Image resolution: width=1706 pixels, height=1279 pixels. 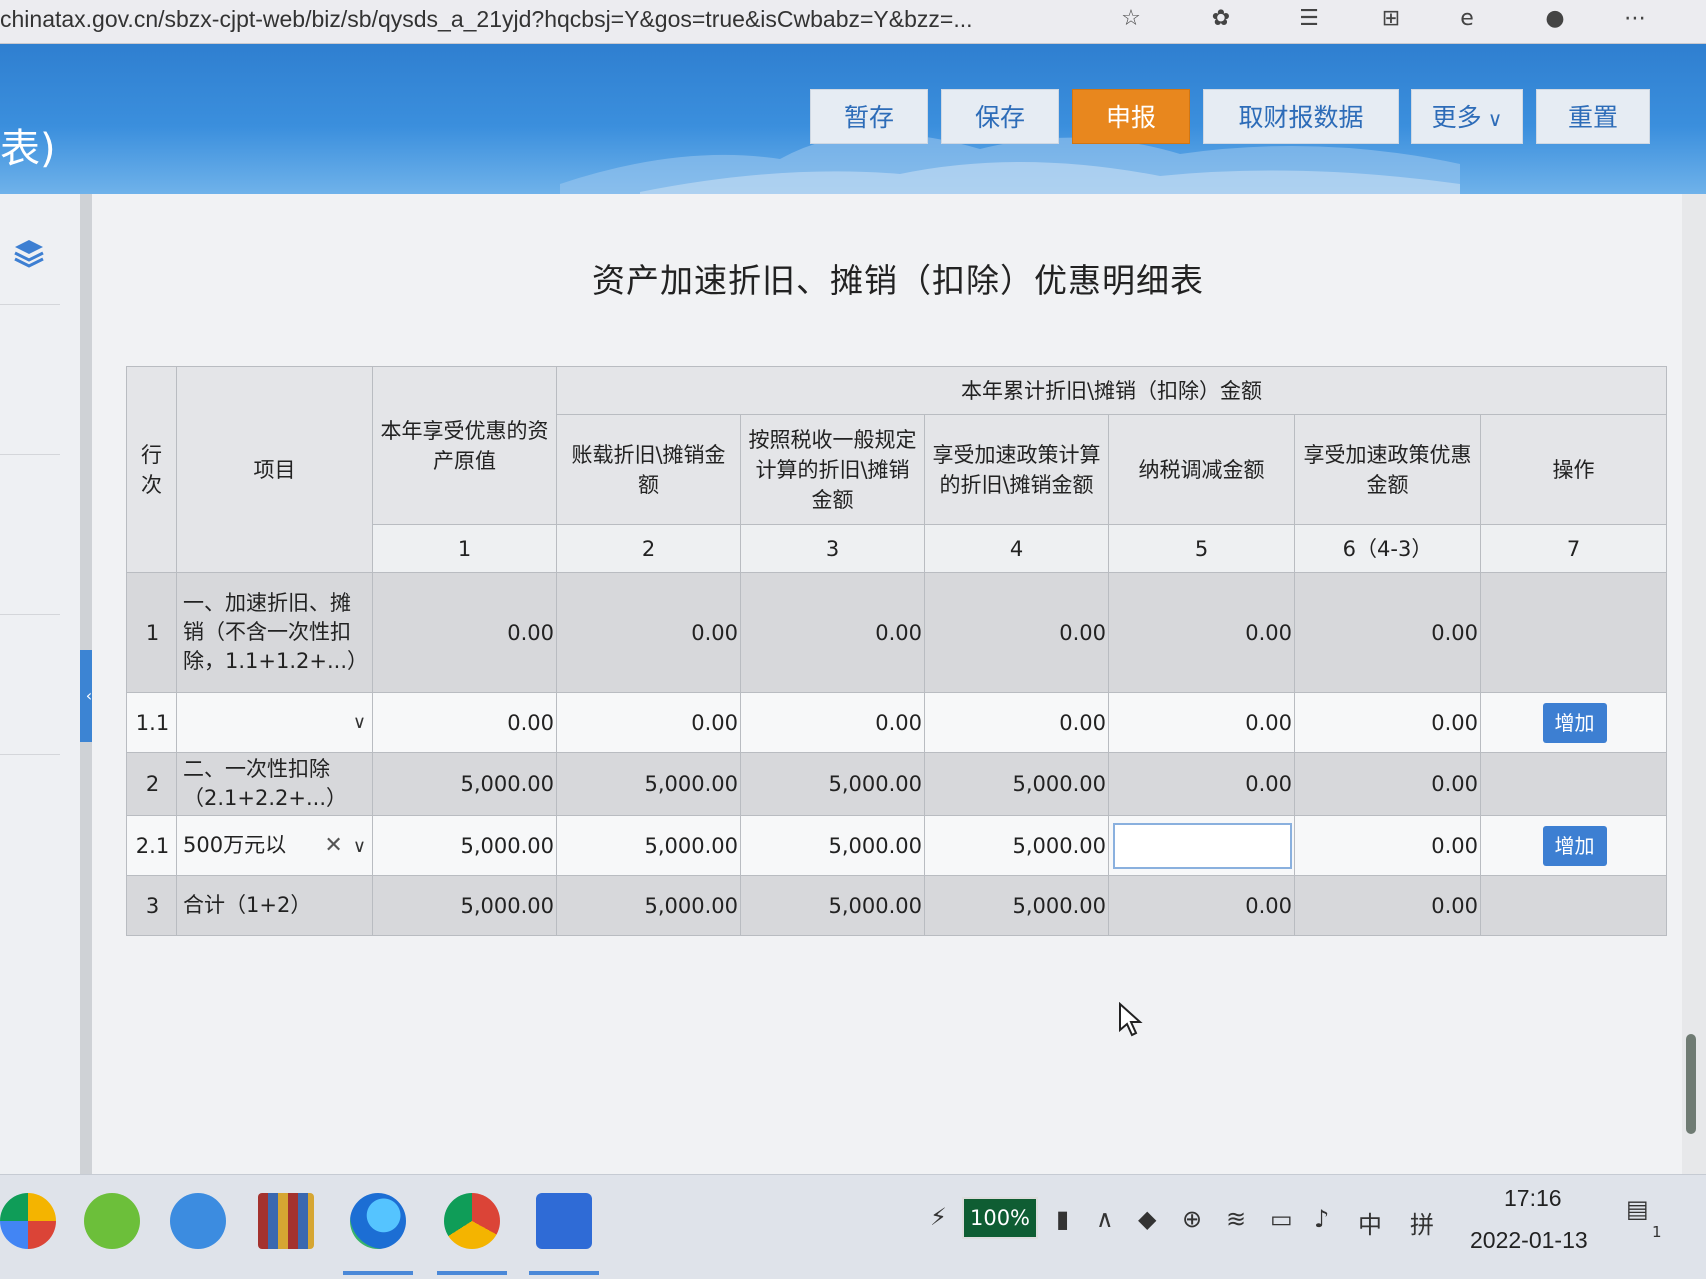 What do you see at coordinates (1529, 1240) in the screenshot?
I see `clock-date: 2022-01-13` at bounding box center [1529, 1240].